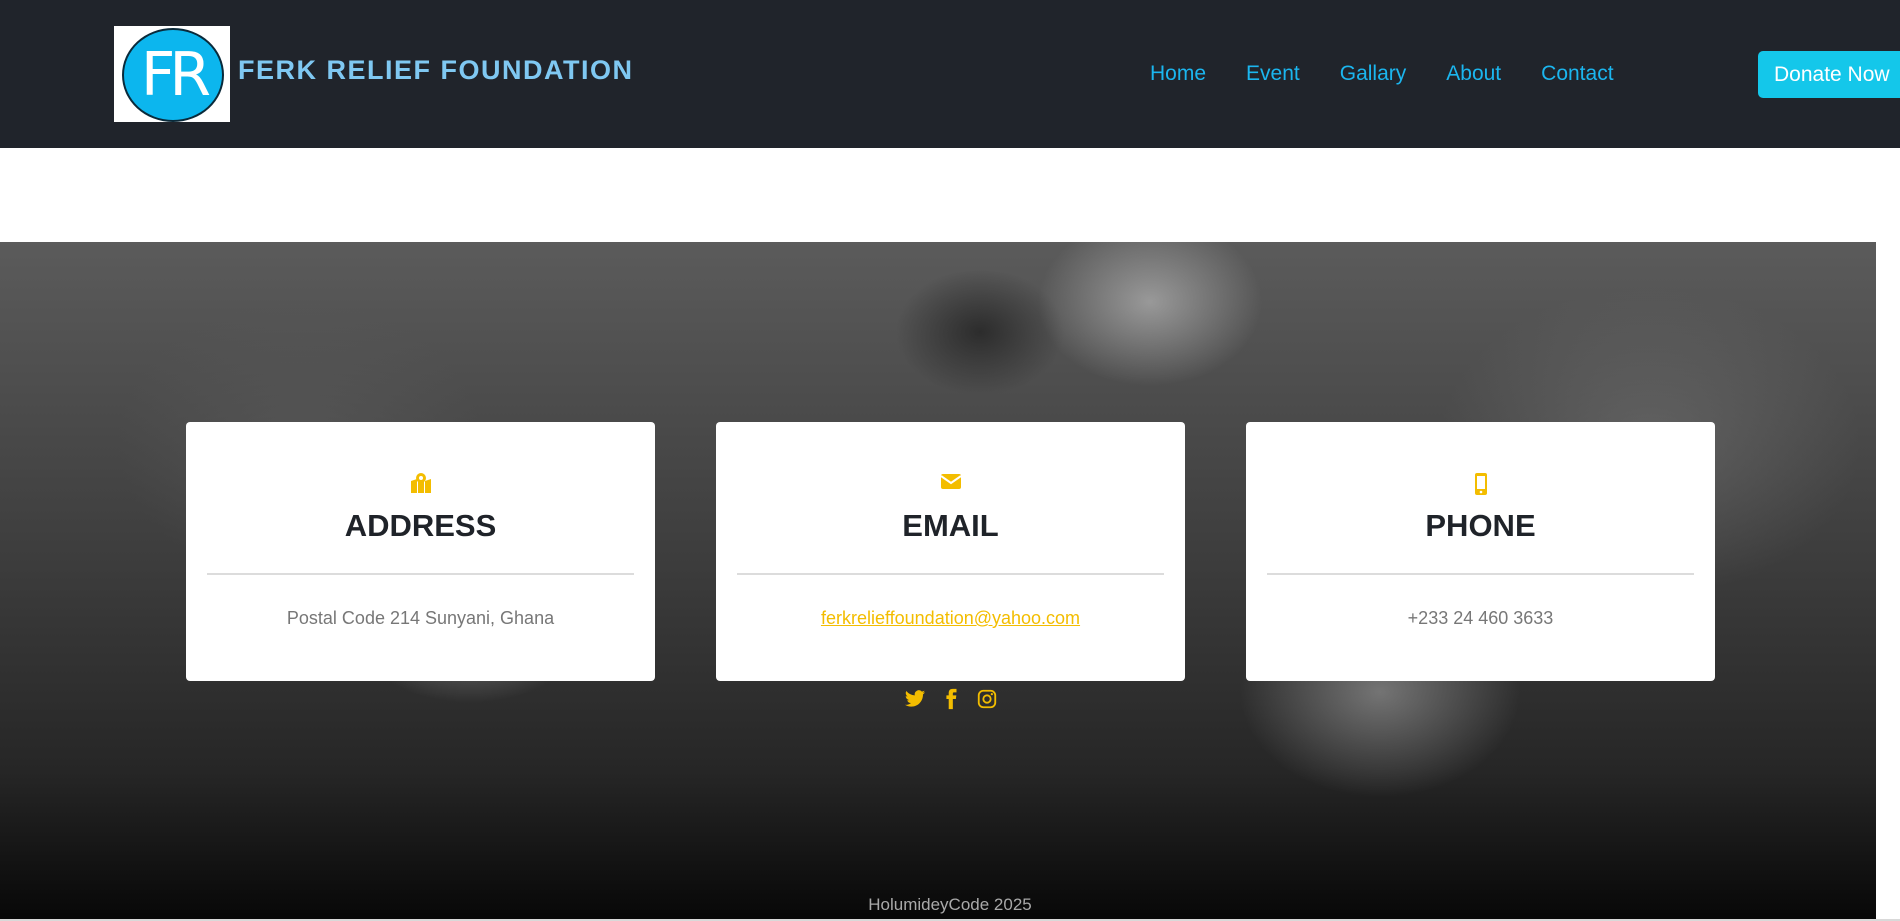  I want to click on nav-home: Home, so click(1178, 74).